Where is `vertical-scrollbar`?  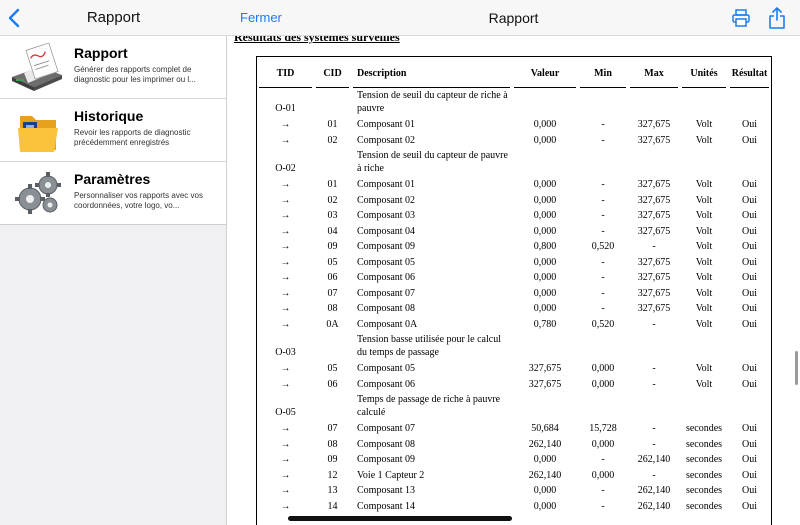
vertical-scrollbar is located at coordinates (796, 368).